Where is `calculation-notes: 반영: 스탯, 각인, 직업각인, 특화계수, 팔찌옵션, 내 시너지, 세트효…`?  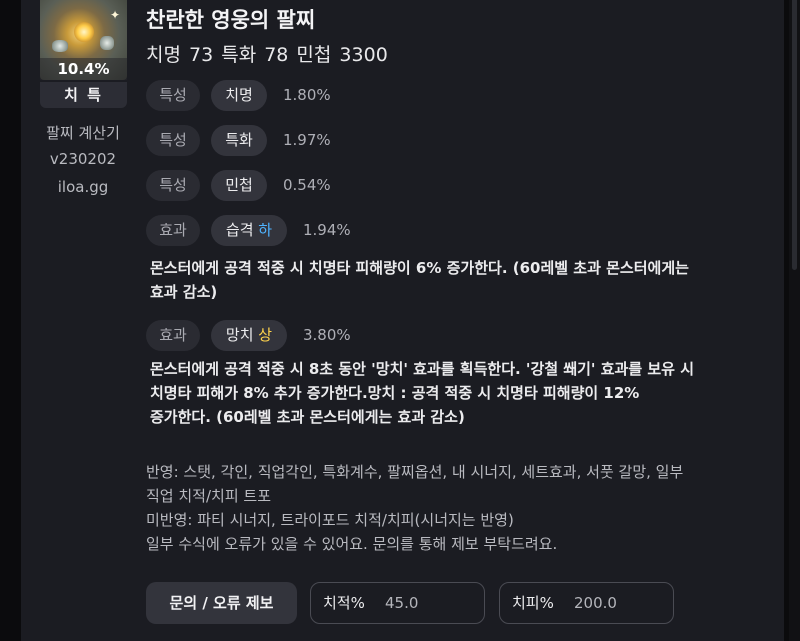
calculation-notes: 반영: 스탯, 각인, 직업각인, 특화계수, 팔찌옵션, 내 시너지, 세트효… is located at coordinates (456, 508).